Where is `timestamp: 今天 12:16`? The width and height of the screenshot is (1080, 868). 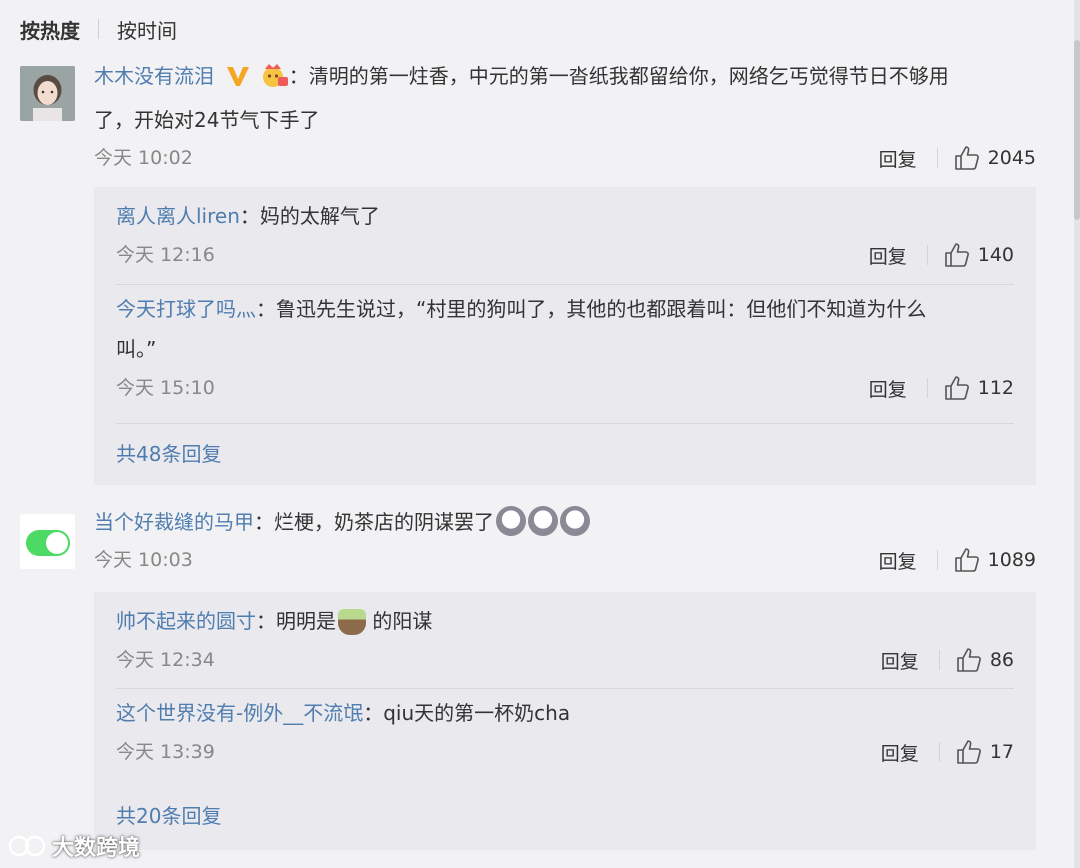 timestamp: 今天 12:16 is located at coordinates (165, 255).